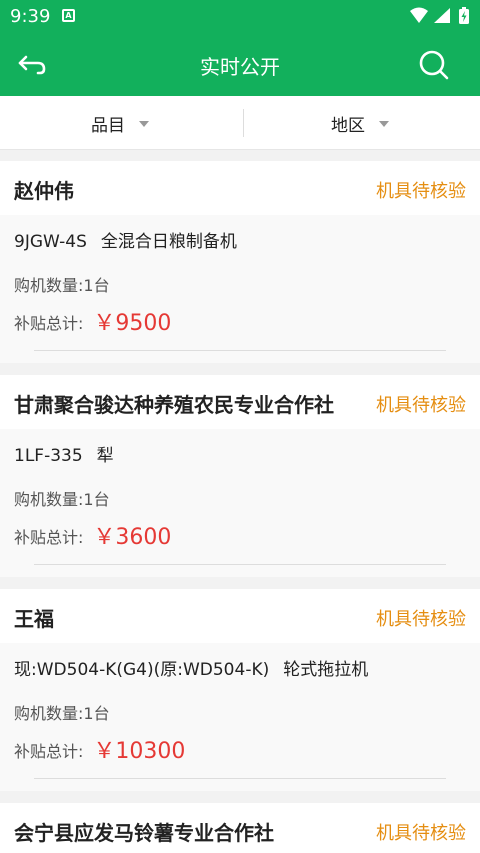  Describe the element at coordinates (464, 15) in the screenshot. I see `battery-icon` at that location.